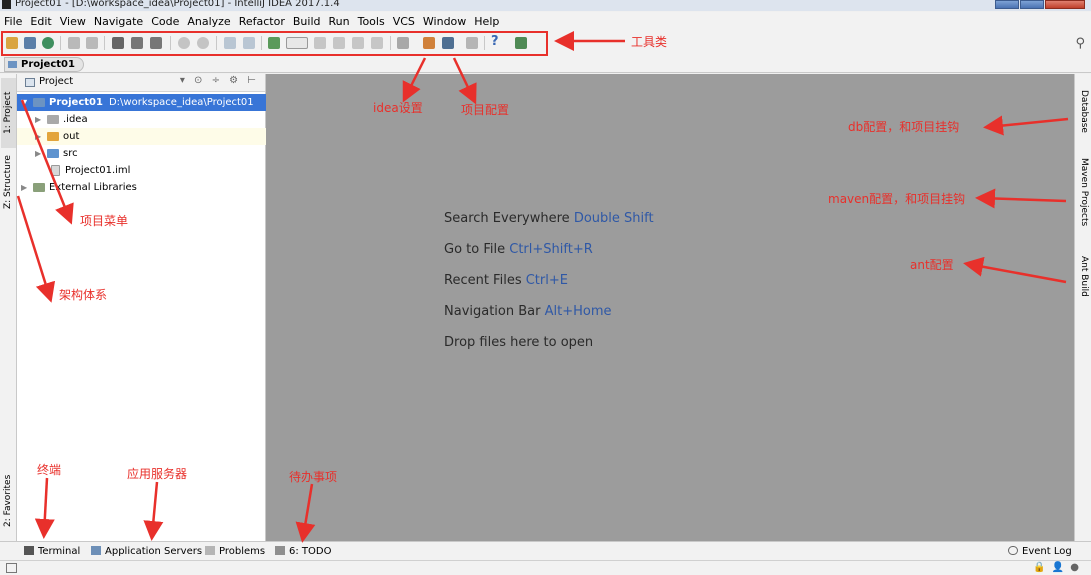 The height and width of the screenshot is (575, 1091). What do you see at coordinates (1082, 307) in the screenshot?
I see `right-tool-strip: Database Maven Projects Ant Build` at bounding box center [1082, 307].